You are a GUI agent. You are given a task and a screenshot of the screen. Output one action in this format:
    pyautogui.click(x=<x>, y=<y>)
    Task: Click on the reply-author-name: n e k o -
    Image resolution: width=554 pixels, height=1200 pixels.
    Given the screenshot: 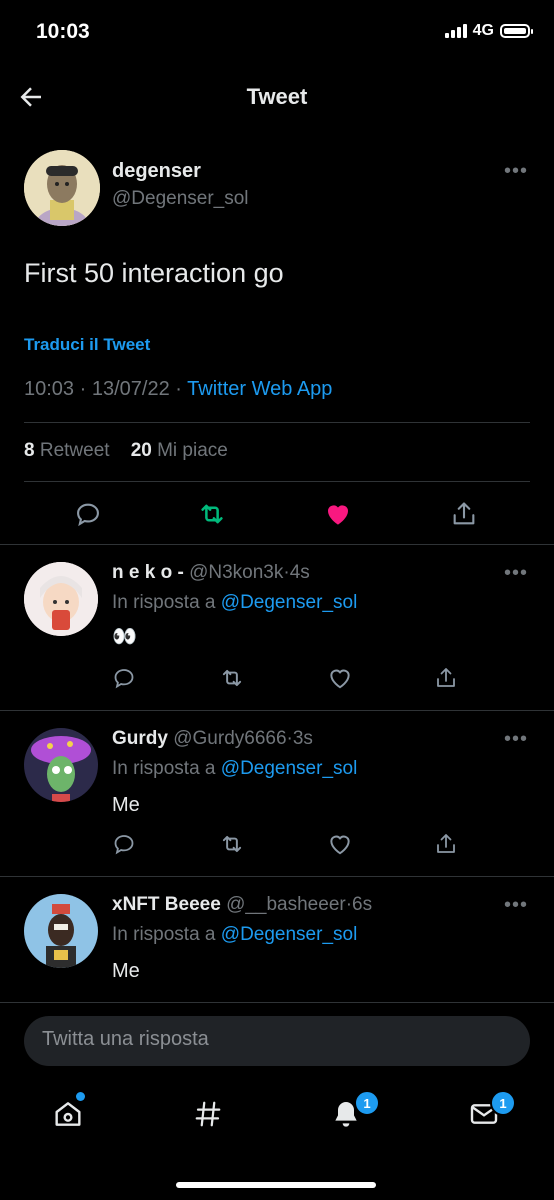 What is the action you would take?
    pyautogui.click(x=148, y=572)
    